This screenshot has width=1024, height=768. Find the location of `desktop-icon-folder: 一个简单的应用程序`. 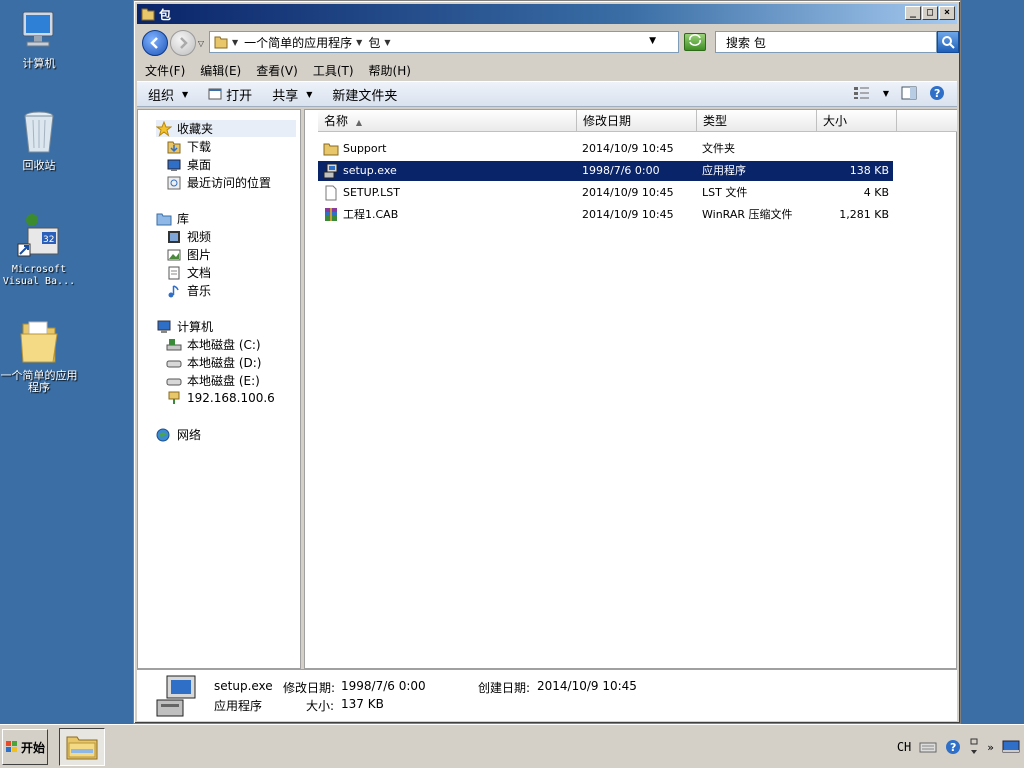

desktop-icon-folder: 一个简单的应用程序 is located at coordinates (39, 356).